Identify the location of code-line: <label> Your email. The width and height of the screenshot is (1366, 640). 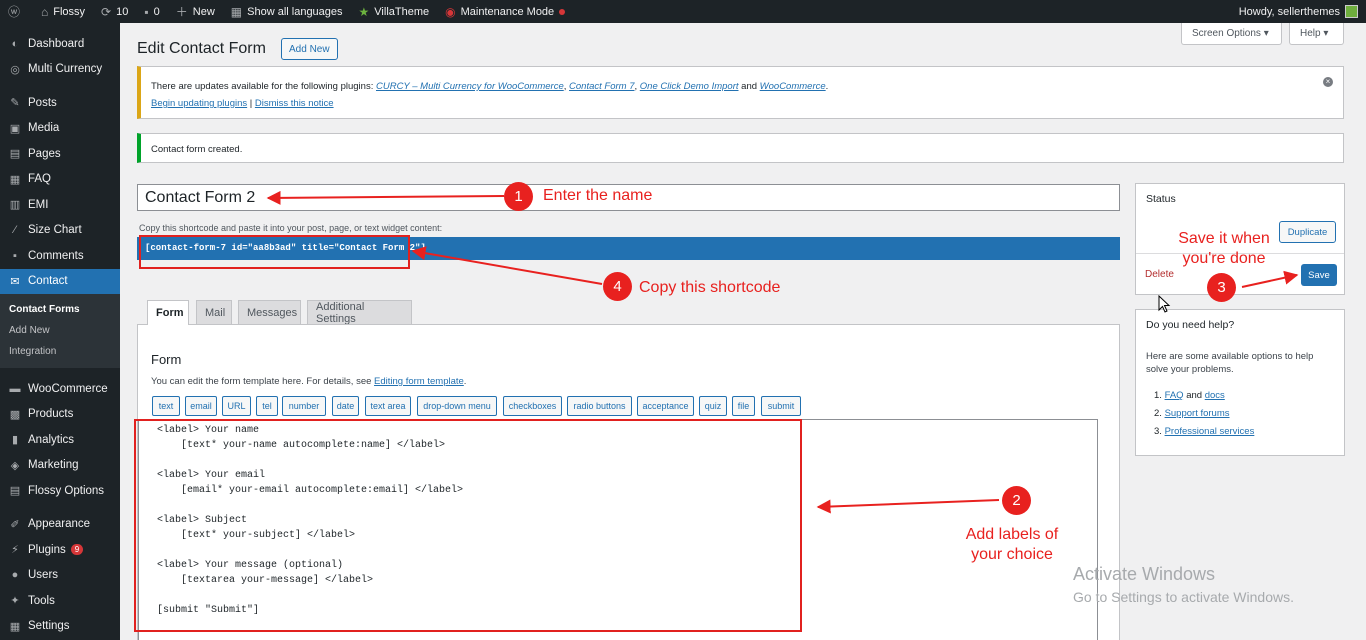
(211, 475).